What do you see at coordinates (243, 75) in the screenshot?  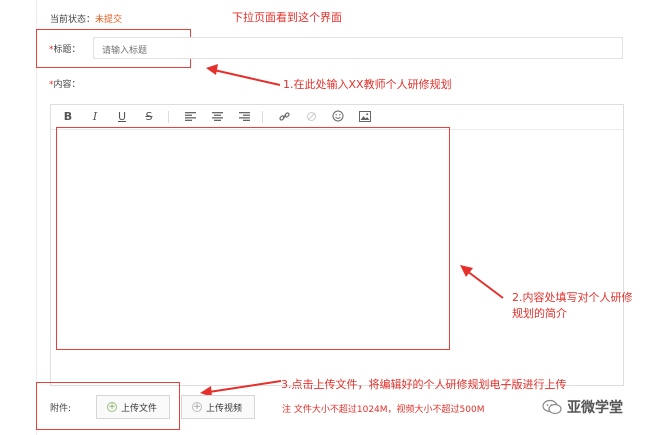 I see `arrow-step1-icon` at bounding box center [243, 75].